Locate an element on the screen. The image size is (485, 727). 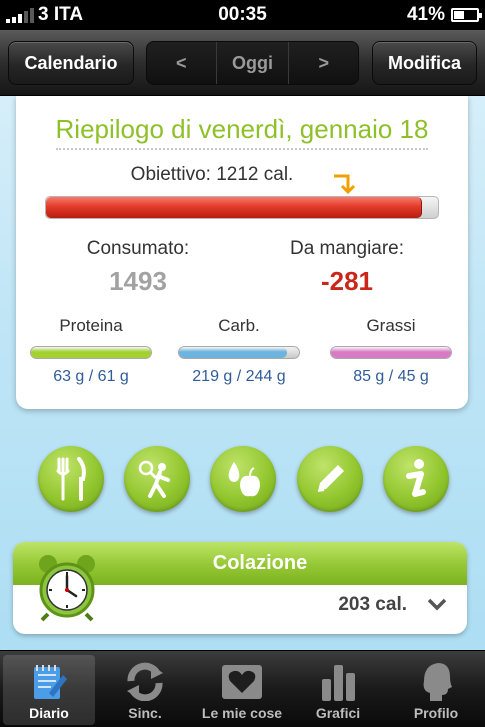
tab-bar: Diario Sinc. Le mie cose Grafici Profilo is located at coordinates (242, 688).